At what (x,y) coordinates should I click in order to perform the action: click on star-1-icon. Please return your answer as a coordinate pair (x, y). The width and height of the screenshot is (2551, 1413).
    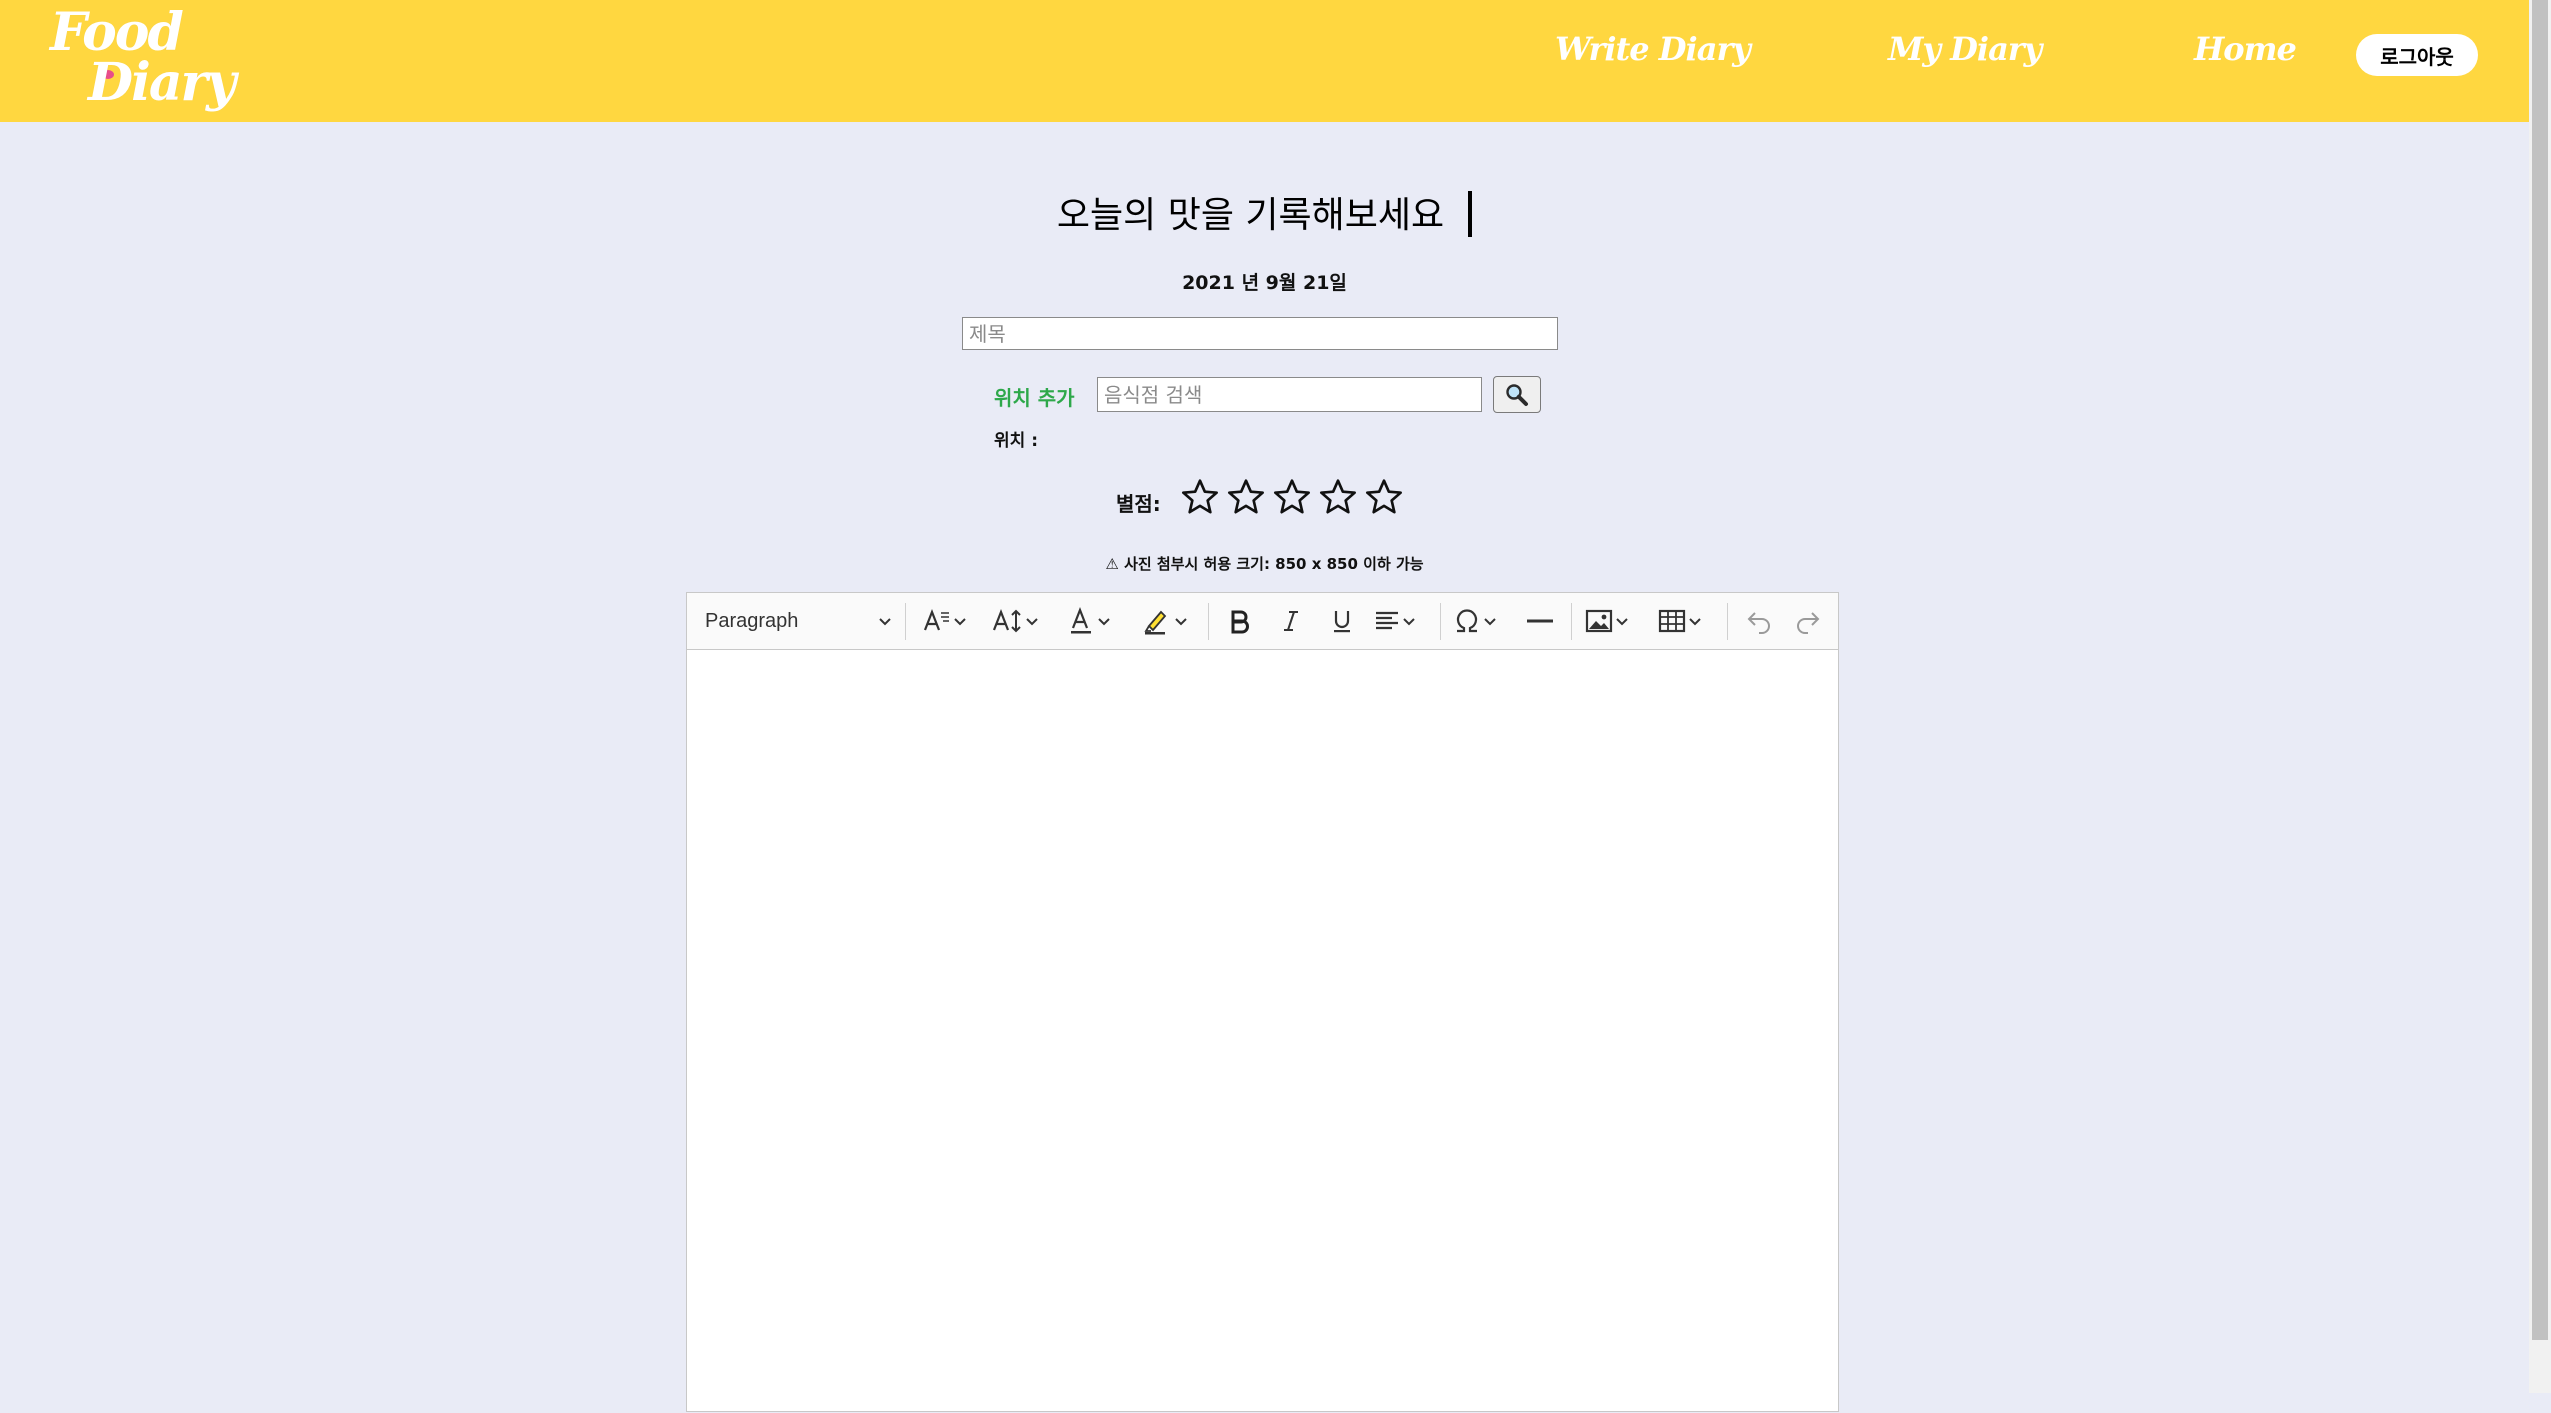
    Looking at the image, I should click on (1200, 497).